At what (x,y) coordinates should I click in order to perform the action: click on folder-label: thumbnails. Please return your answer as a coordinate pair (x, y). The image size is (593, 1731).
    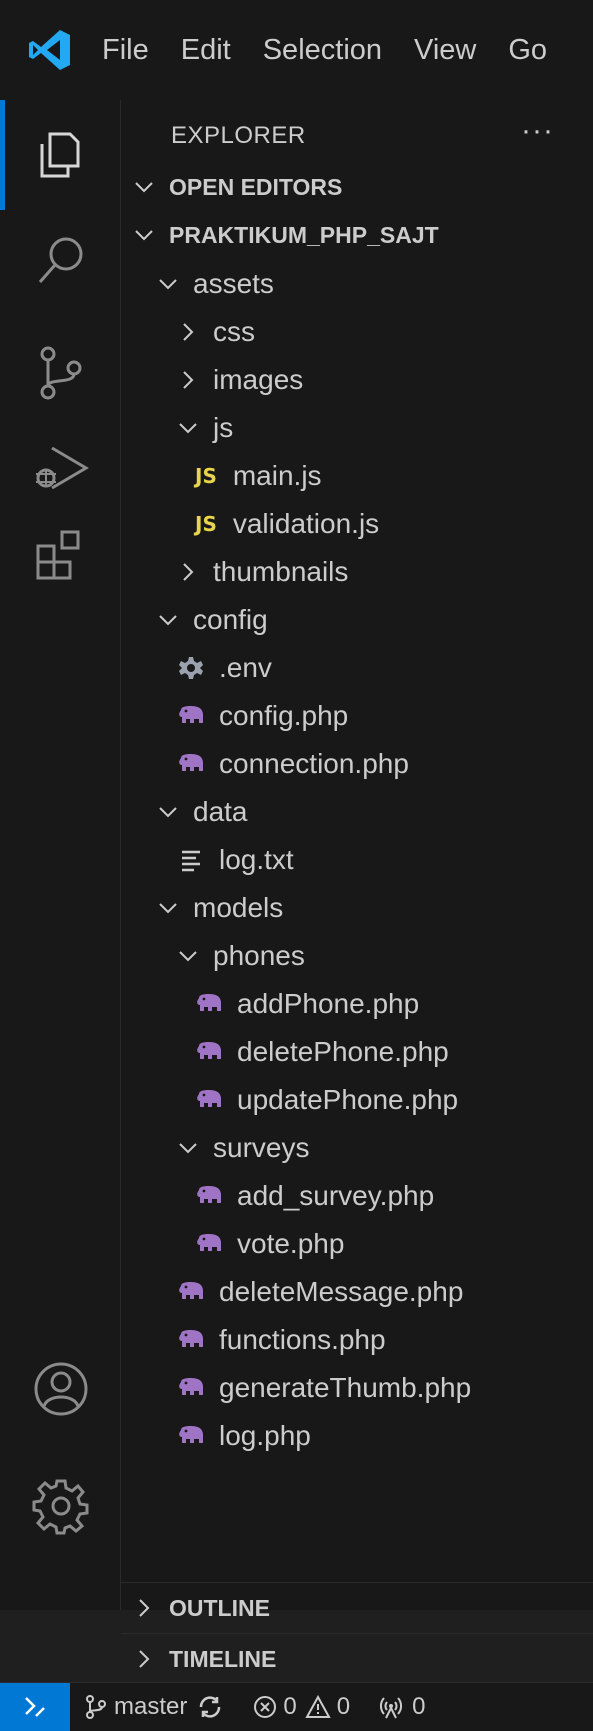
    Looking at the image, I should click on (281, 571).